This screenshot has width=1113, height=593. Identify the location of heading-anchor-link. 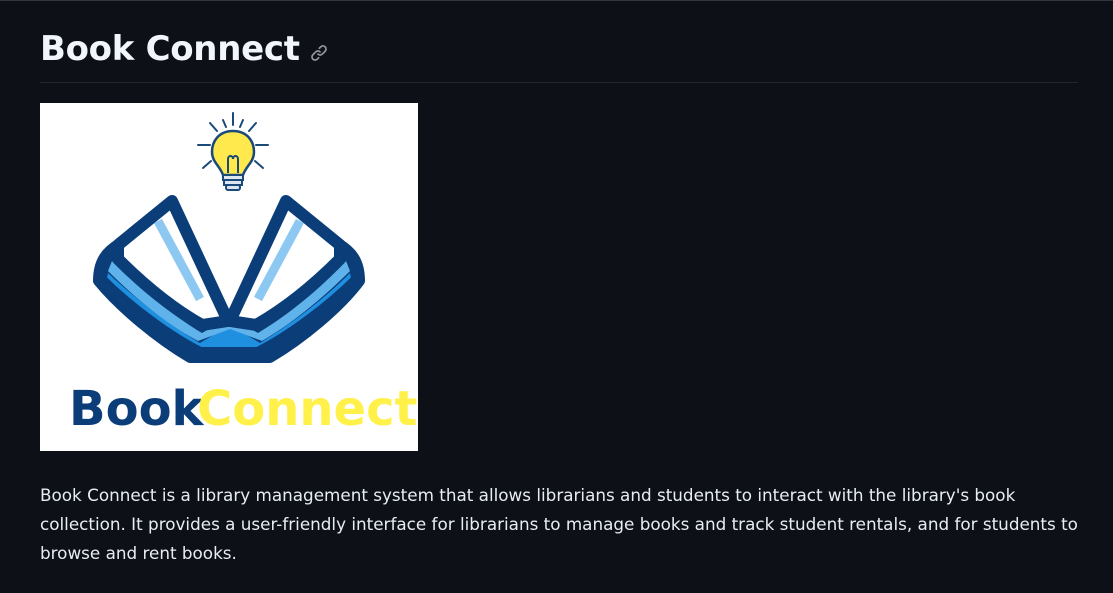
(319, 53).